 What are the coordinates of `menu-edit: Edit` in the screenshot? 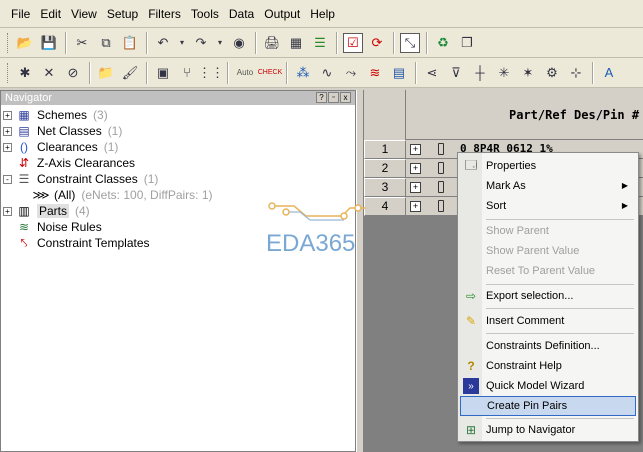 It's located at (50, 14).